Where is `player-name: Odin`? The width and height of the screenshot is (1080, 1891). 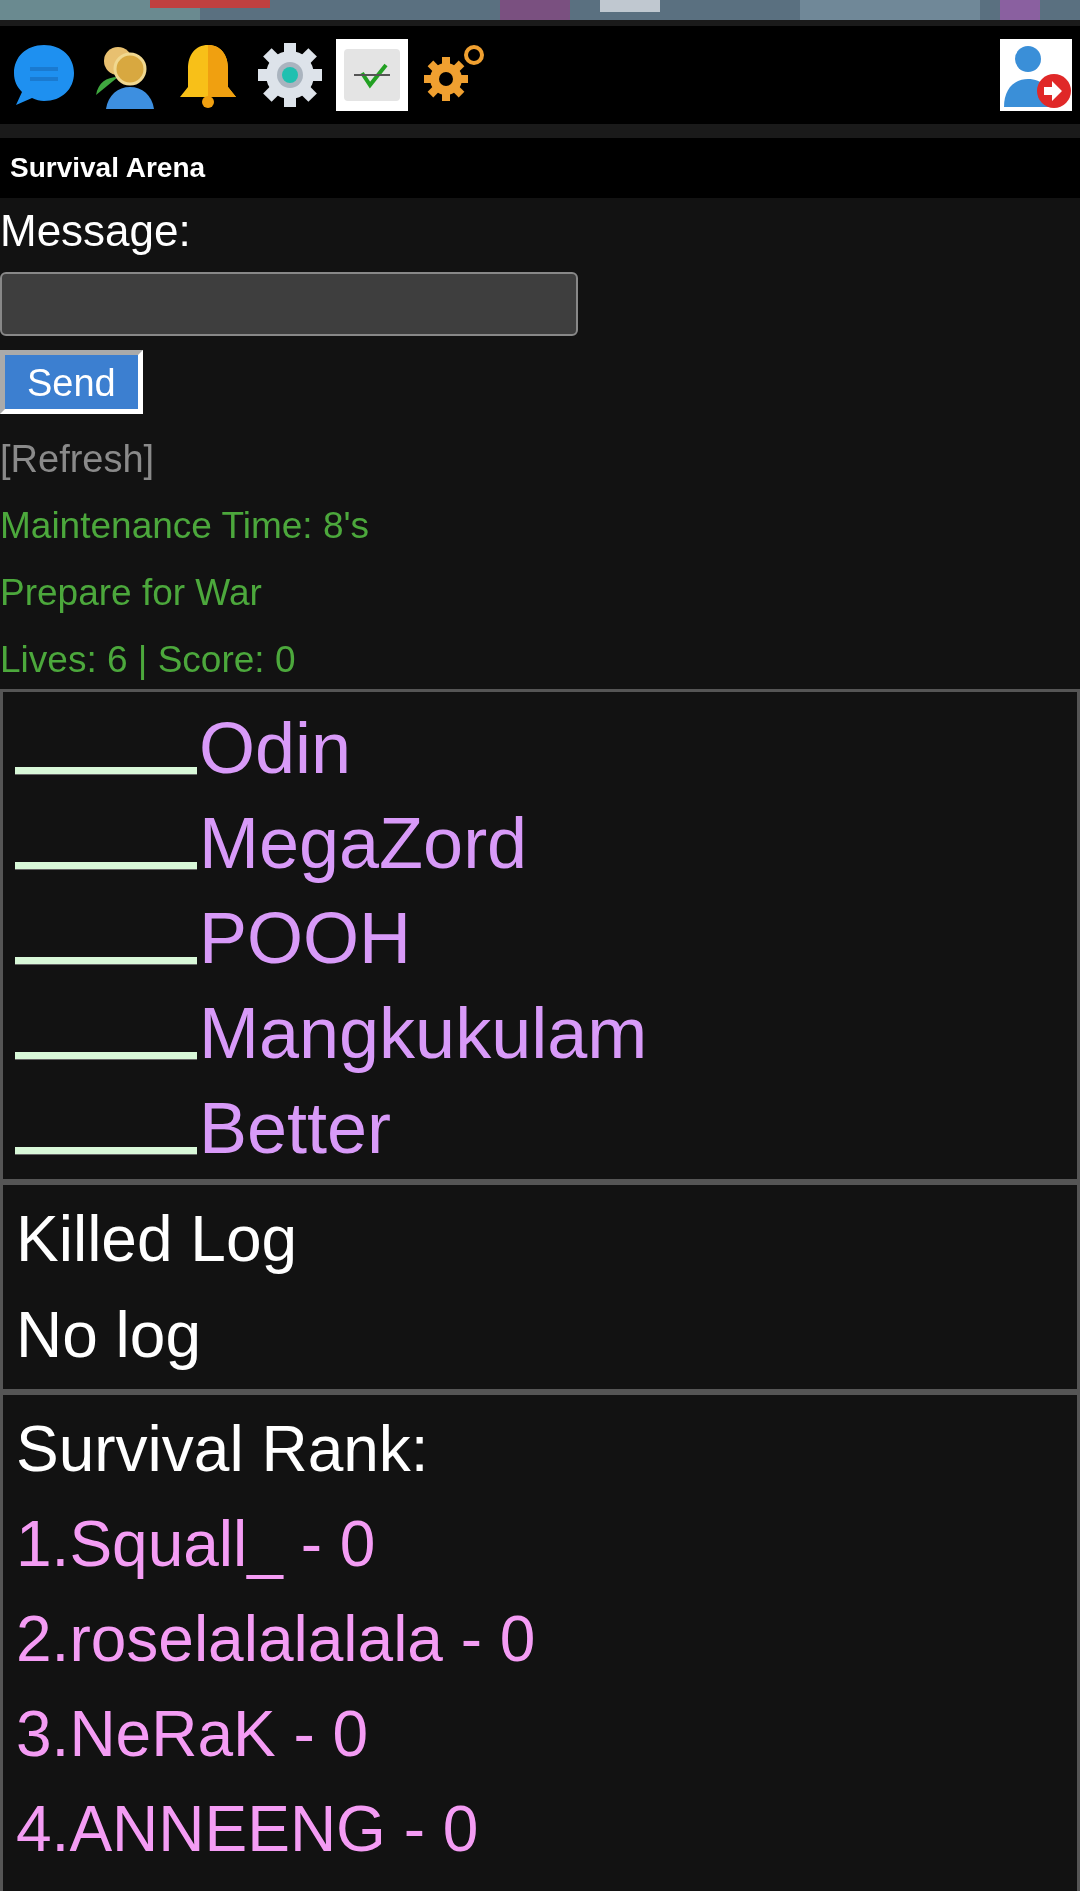
player-name: Odin is located at coordinates (275, 748).